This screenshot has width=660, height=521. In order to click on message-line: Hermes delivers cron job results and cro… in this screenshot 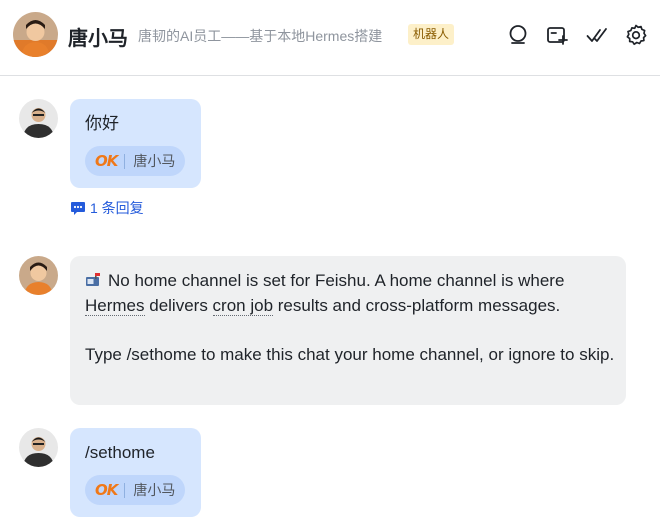, I will do `click(350, 305)`.